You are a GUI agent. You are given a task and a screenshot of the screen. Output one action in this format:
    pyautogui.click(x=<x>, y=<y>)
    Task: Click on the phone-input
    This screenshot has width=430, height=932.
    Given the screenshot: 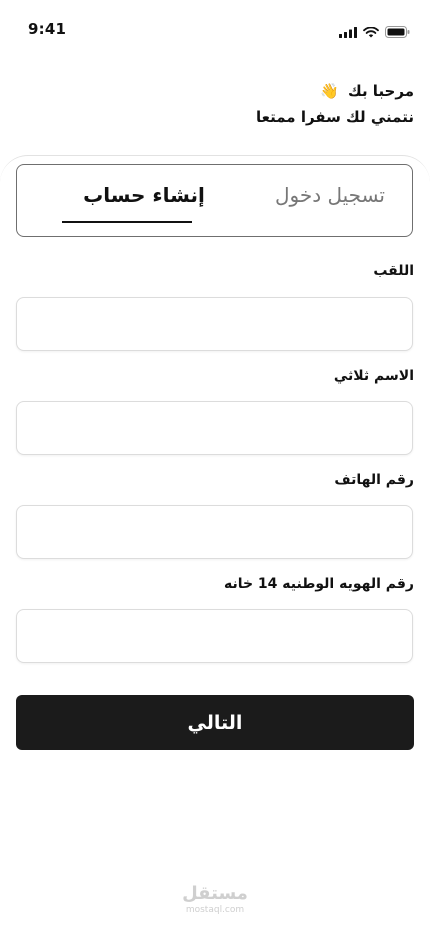 What is the action you would take?
    pyautogui.click(x=214, y=532)
    